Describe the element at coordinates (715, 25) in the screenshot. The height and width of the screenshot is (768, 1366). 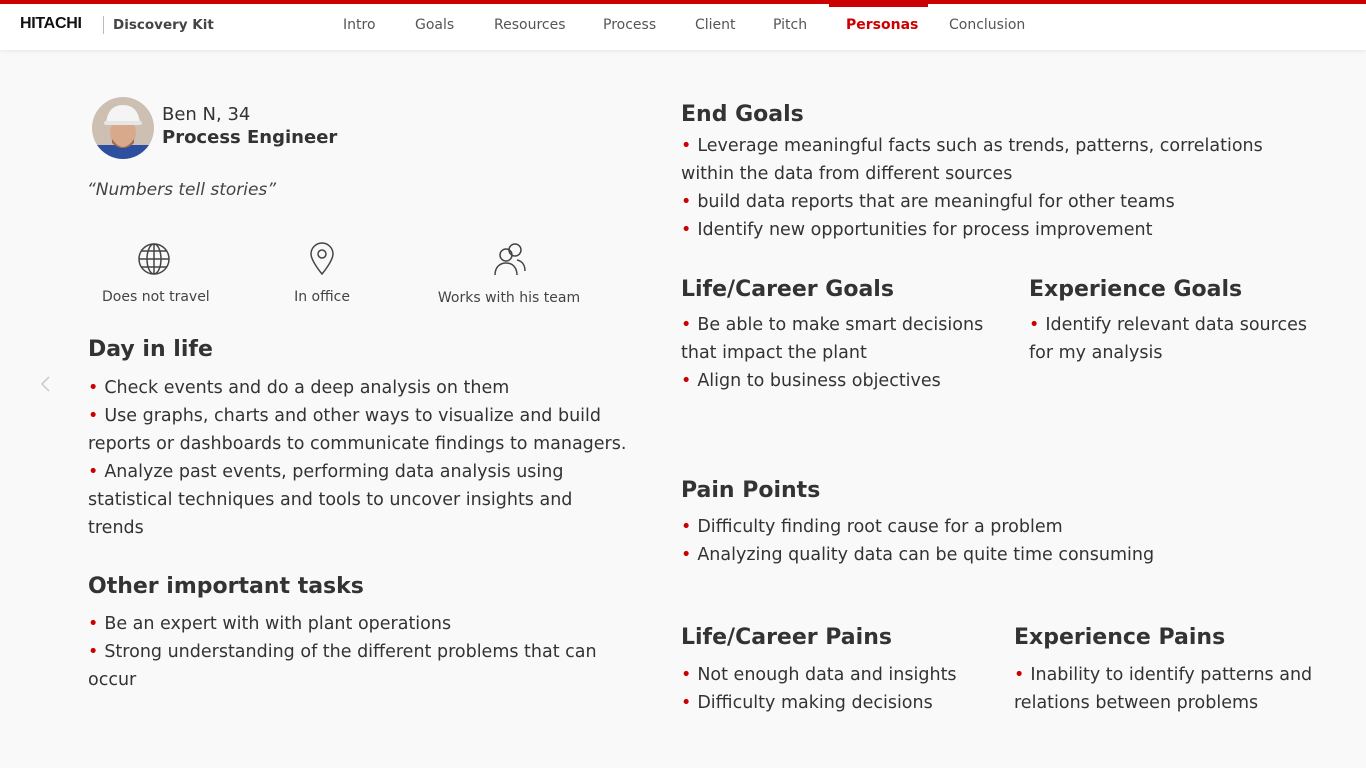
I see `nav-client: Client` at that location.